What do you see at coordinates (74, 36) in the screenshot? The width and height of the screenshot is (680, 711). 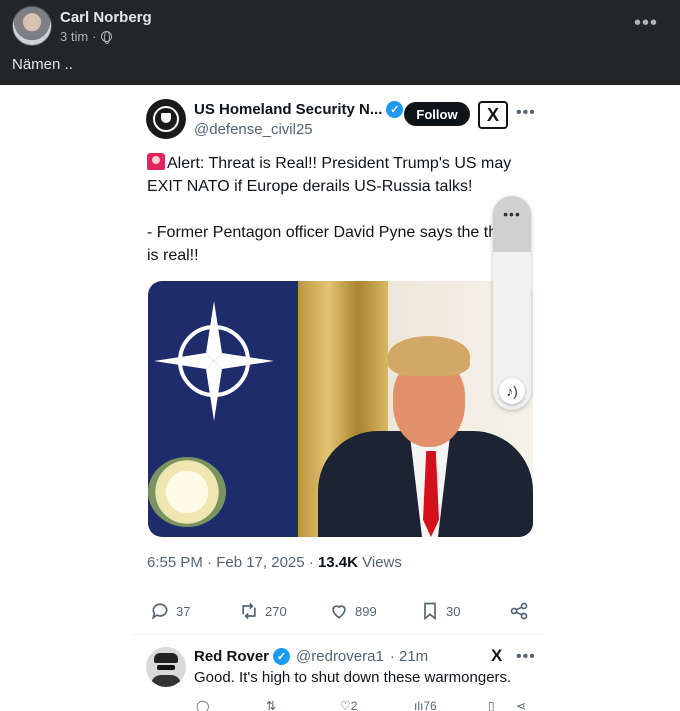 I see `post-time: 3 tim` at bounding box center [74, 36].